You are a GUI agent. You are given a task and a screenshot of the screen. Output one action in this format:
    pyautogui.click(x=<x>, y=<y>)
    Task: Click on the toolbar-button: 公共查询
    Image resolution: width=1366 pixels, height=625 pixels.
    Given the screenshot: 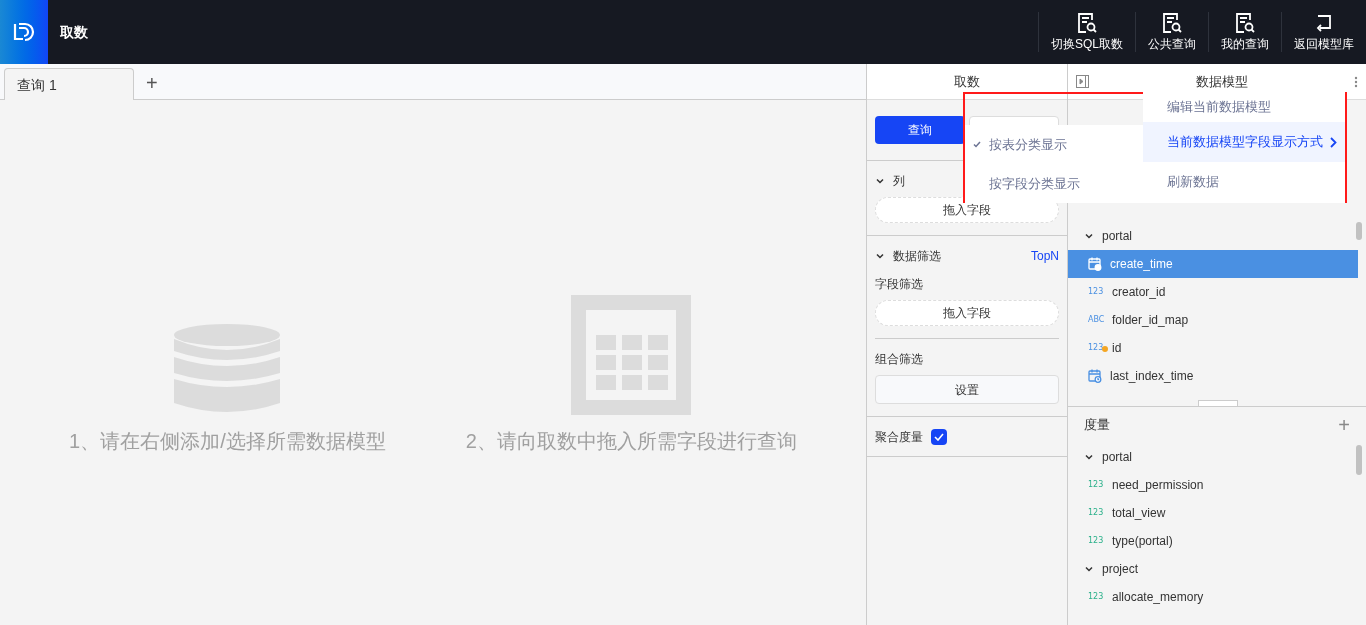 What is the action you would take?
    pyautogui.click(x=1171, y=32)
    